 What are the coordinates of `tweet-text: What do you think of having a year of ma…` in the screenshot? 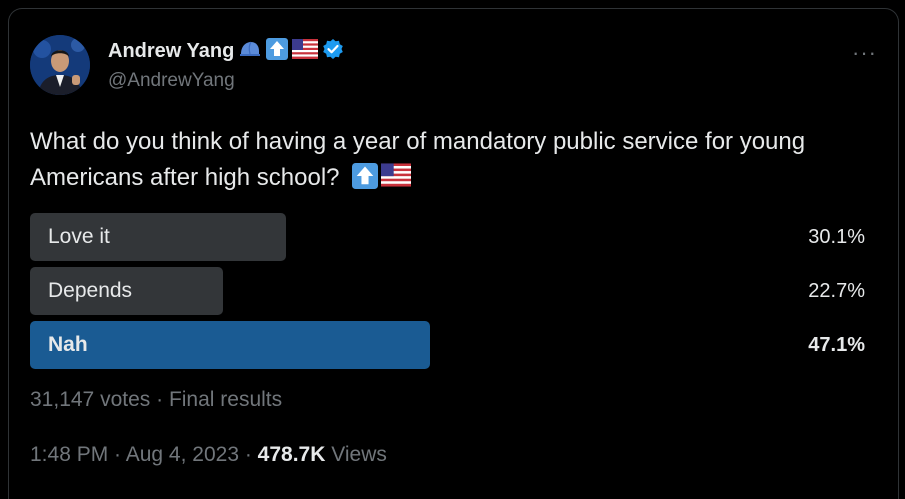 It's located at (460, 160).